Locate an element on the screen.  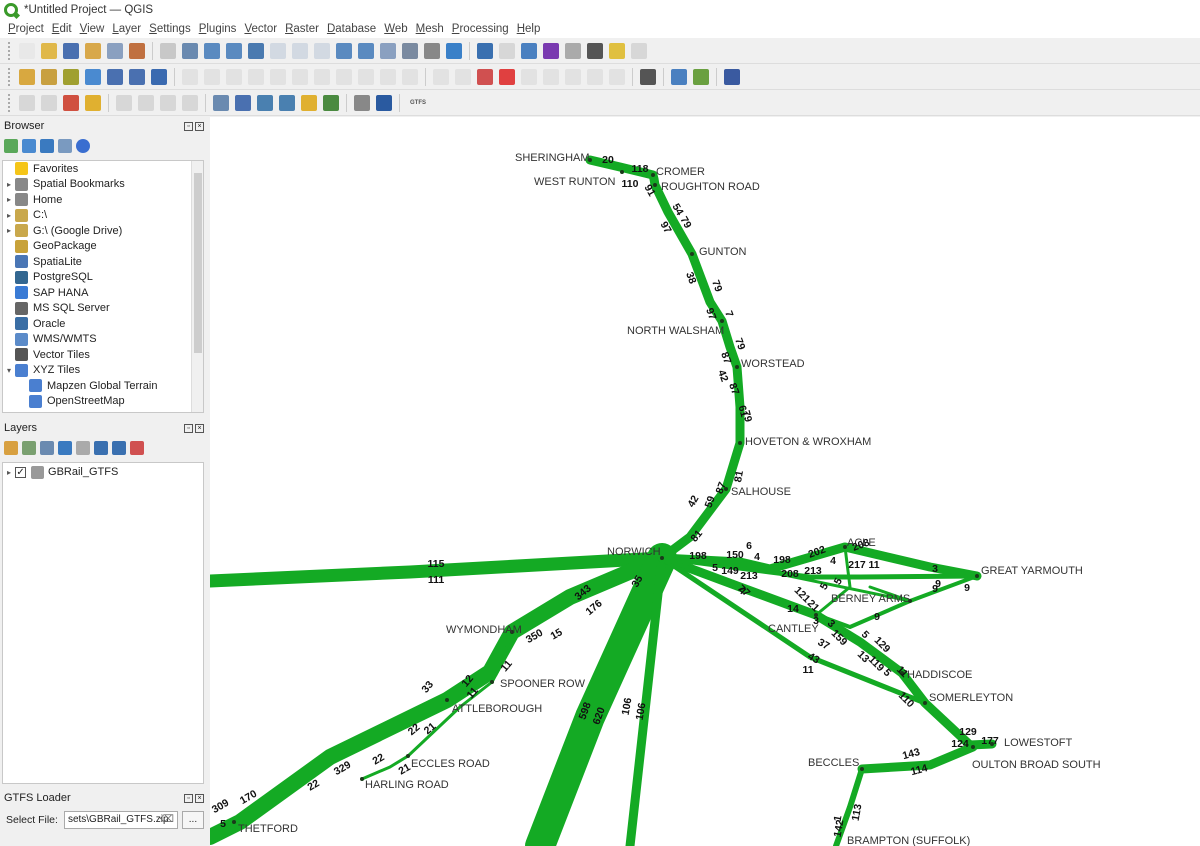
remove-icon is located at coordinates (485, 76).